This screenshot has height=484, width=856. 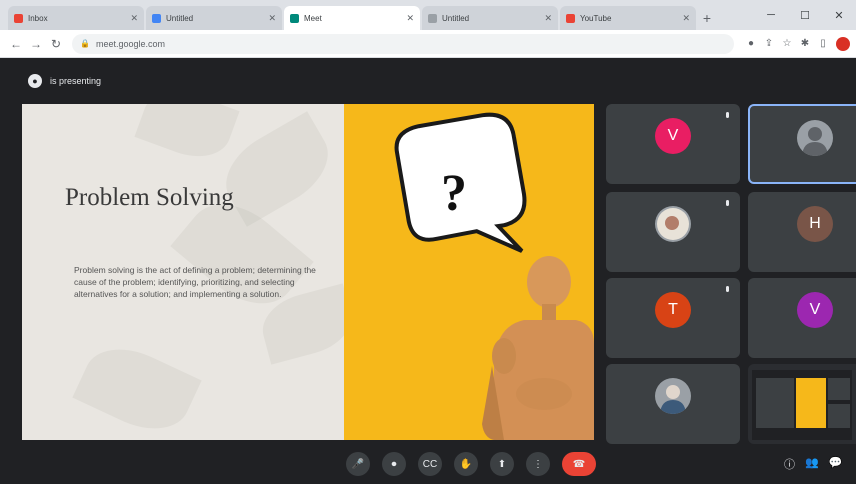 What do you see at coordinates (35, 81) in the screenshot?
I see `presenter-avatar-icon: ●` at bounding box center [35, 81].